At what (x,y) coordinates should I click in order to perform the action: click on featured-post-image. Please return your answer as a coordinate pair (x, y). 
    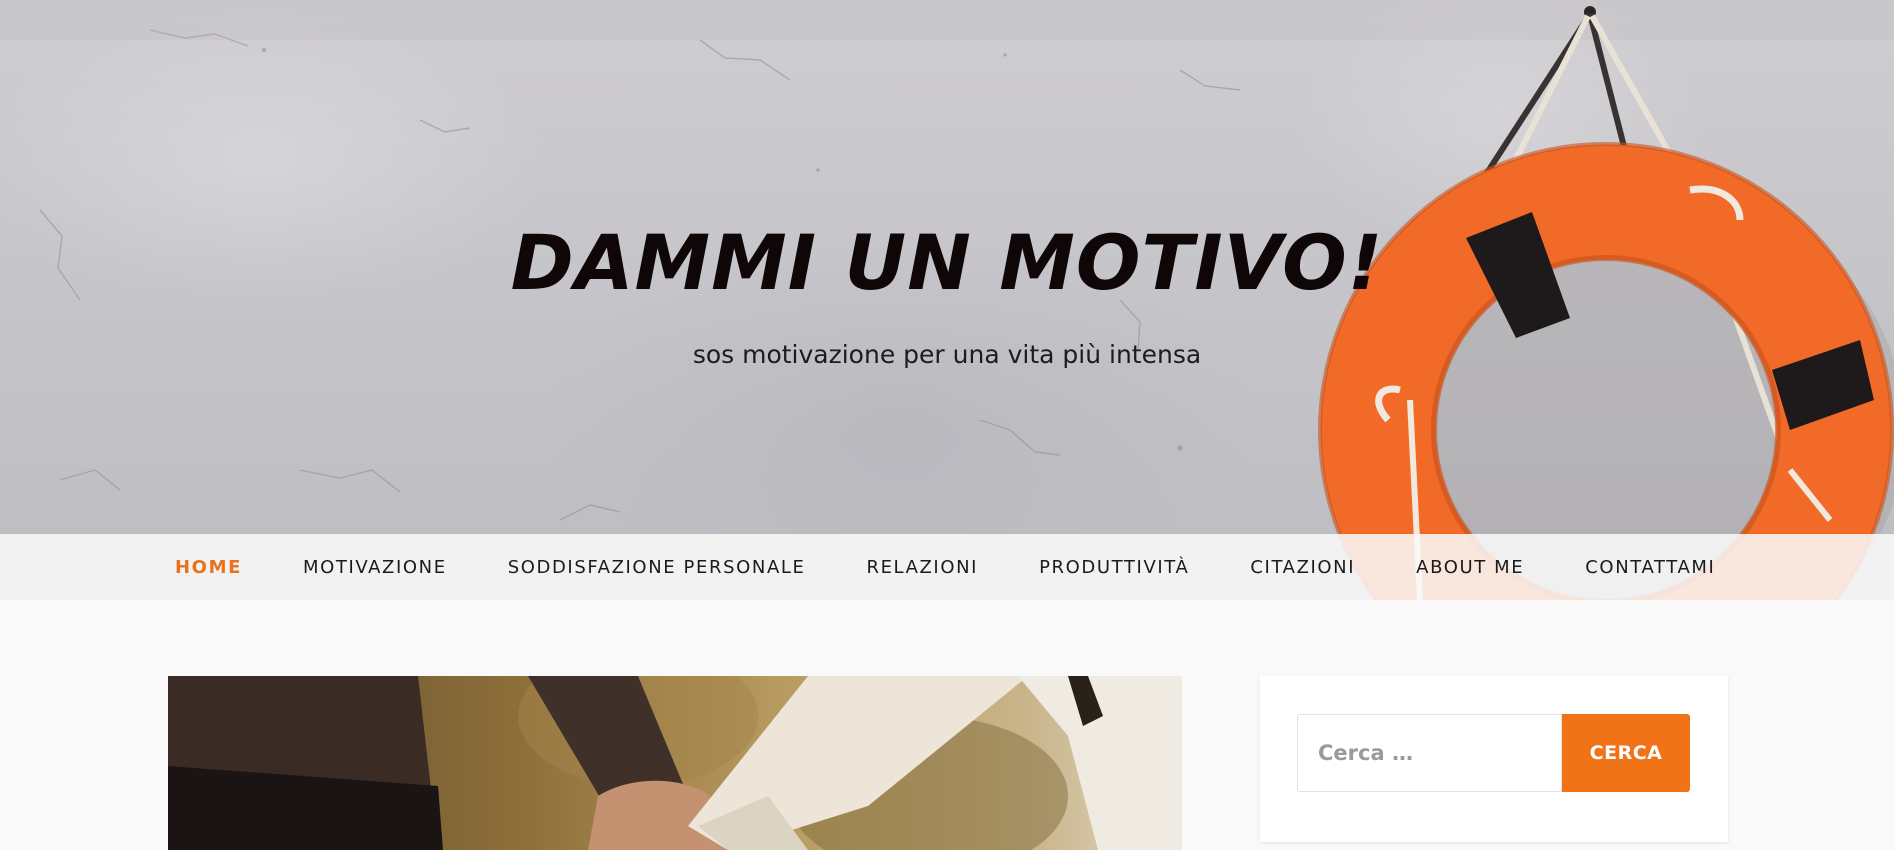
    Looking at the image, I should click on (675, 763).